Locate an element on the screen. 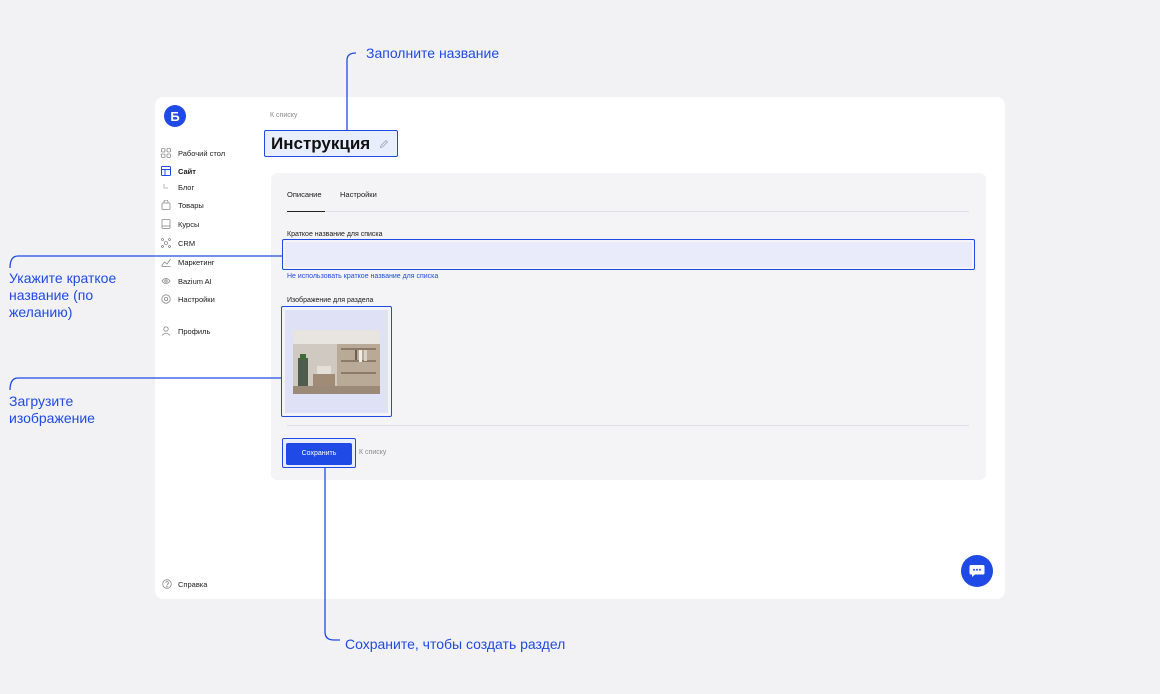  sidebar-item-crm: CRM is located at coordinates (178, 243).